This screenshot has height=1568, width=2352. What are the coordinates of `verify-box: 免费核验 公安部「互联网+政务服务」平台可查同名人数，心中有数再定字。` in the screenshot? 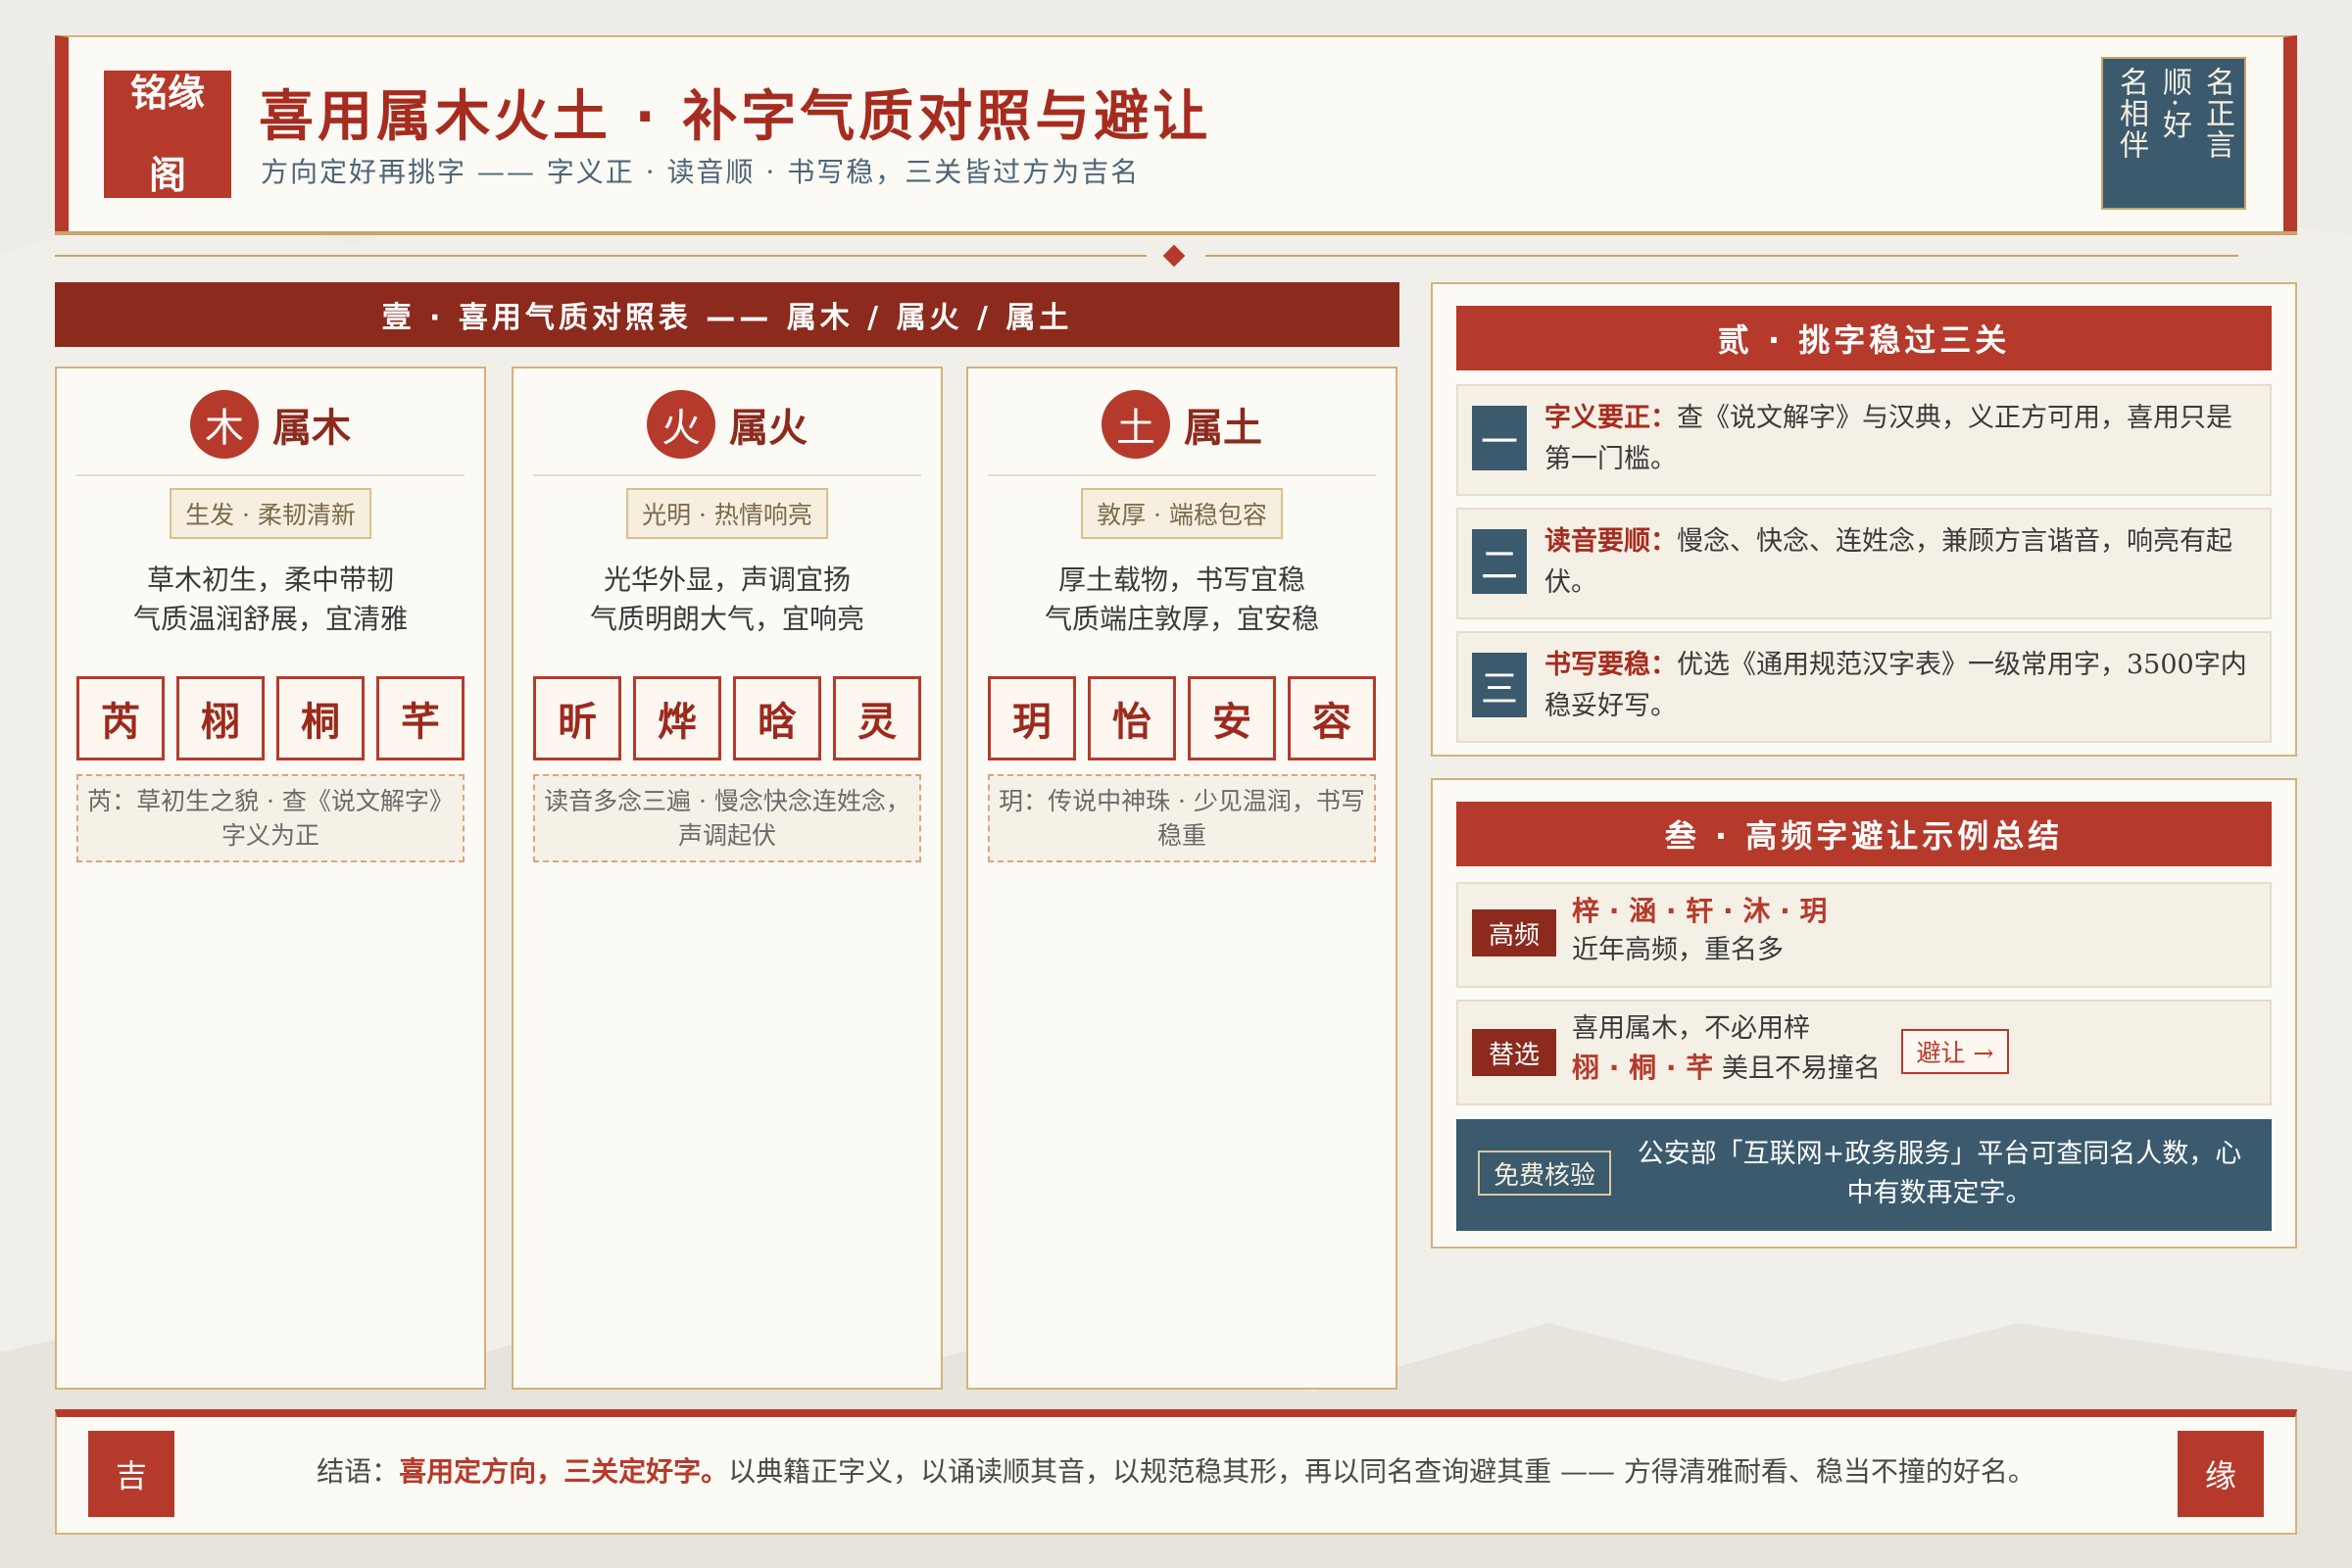 It's located at (1864, 1175).